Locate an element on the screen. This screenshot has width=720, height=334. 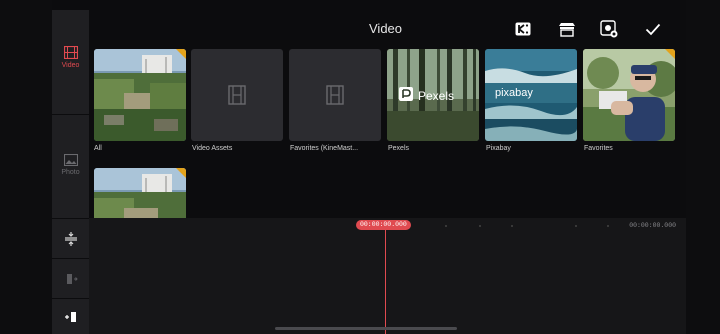
folder-favorites-kinemaster is located at coordinates (335, 95).